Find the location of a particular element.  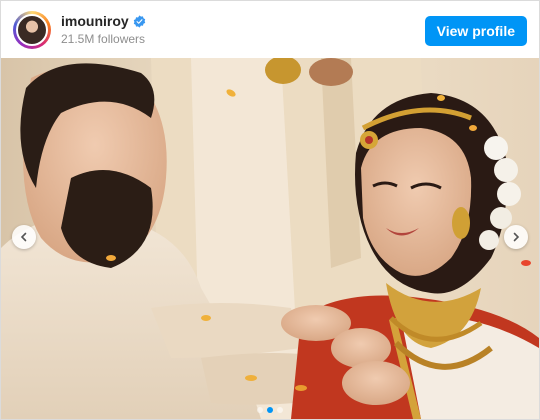

carousel-next-button is located at coordinates (516, 237).